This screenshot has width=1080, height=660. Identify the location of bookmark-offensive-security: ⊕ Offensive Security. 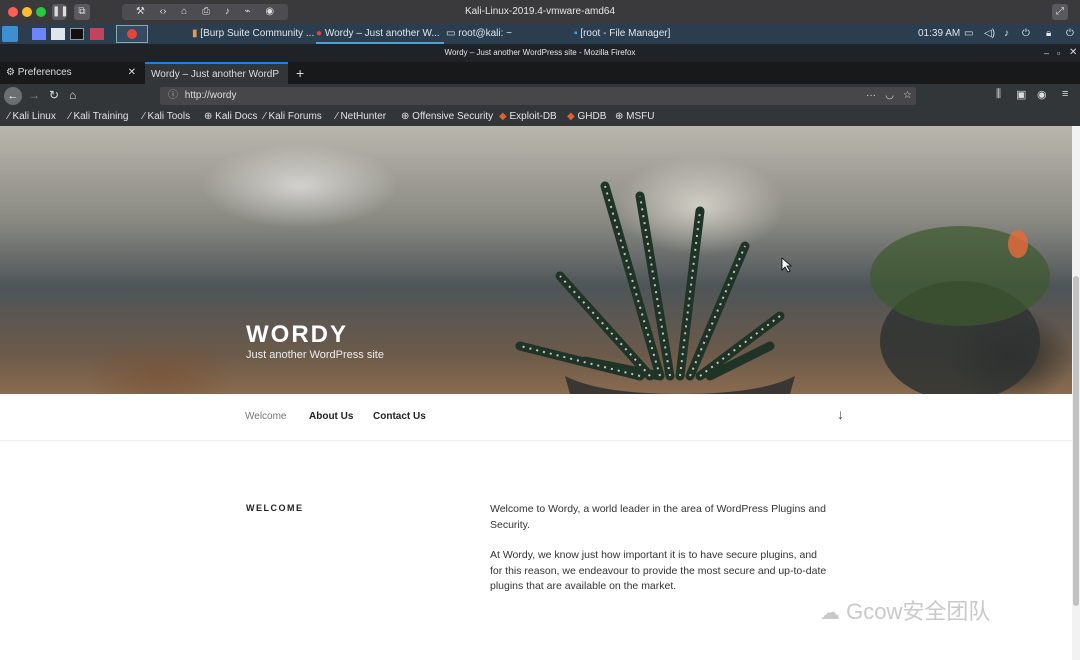
(447, 117).